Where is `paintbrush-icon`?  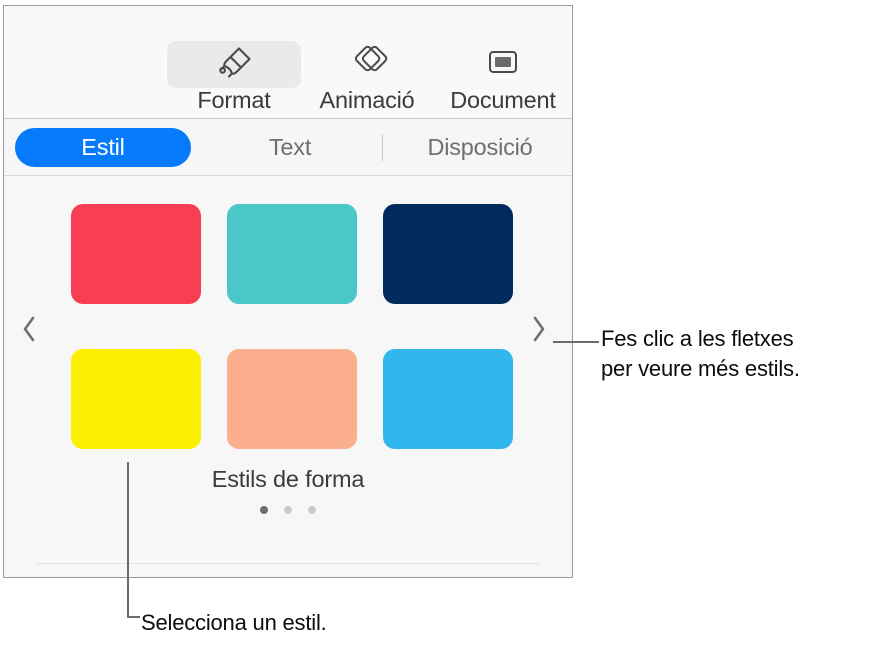
paintbrush-icon is located at coordinates (234, 64).